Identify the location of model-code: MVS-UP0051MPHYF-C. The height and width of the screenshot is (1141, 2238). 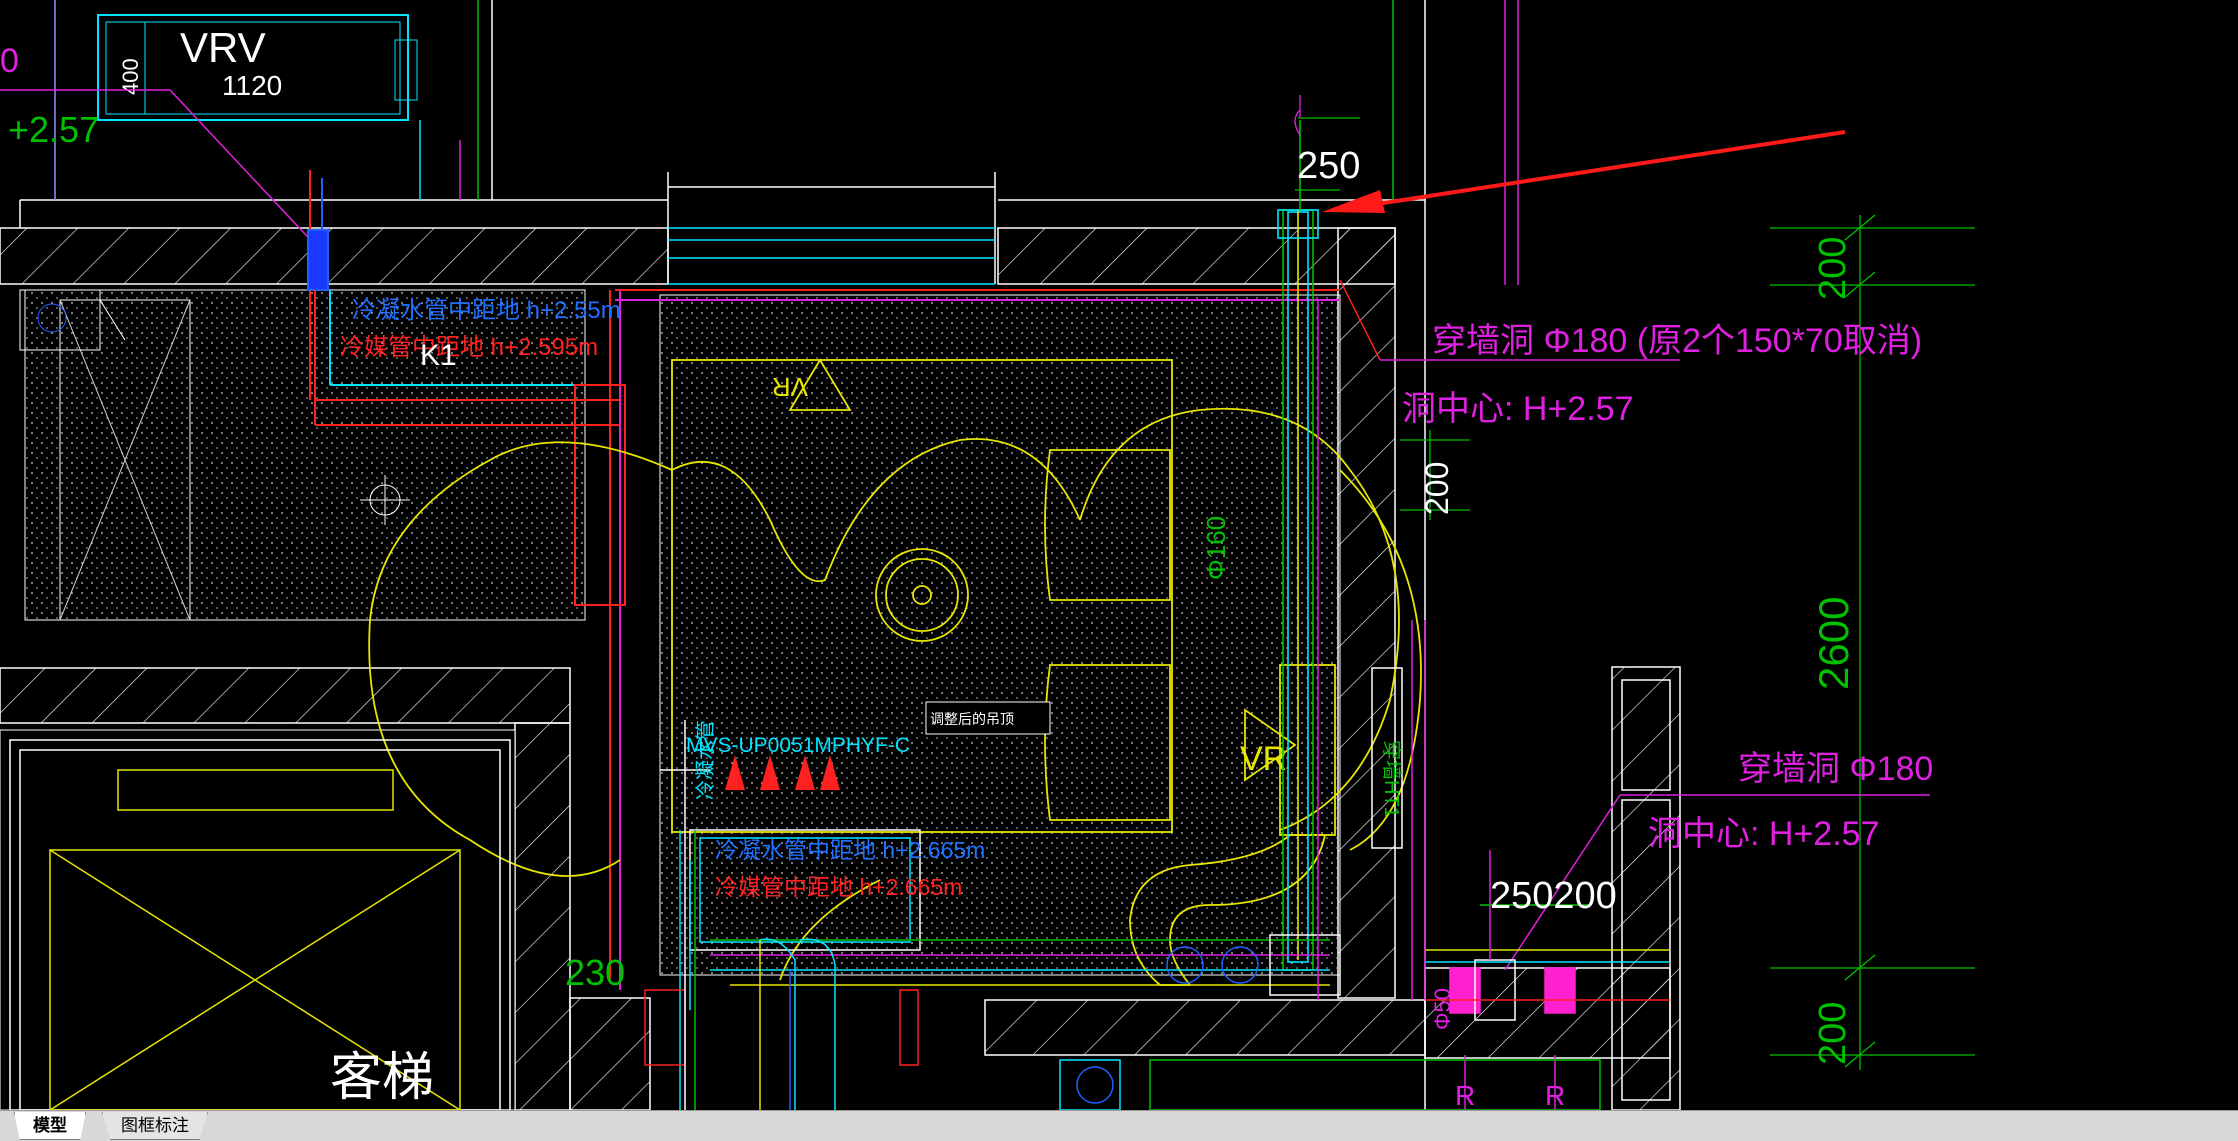
(798, 745).